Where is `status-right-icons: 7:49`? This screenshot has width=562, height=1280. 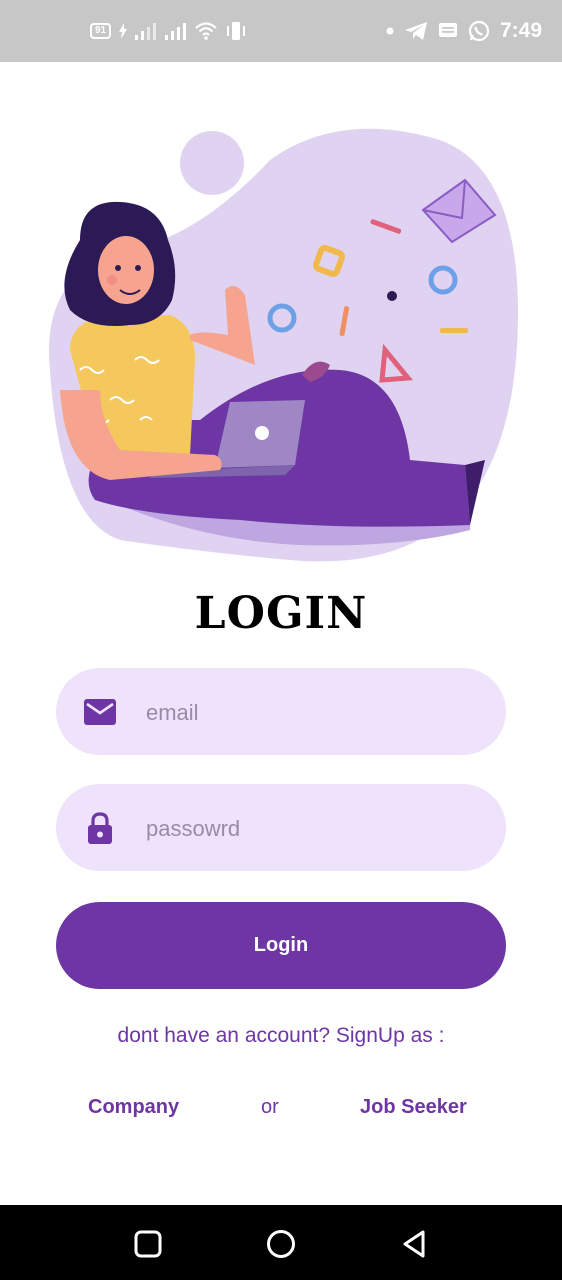 status-right-icons: 7:49 is located at coordinates (464, 31).